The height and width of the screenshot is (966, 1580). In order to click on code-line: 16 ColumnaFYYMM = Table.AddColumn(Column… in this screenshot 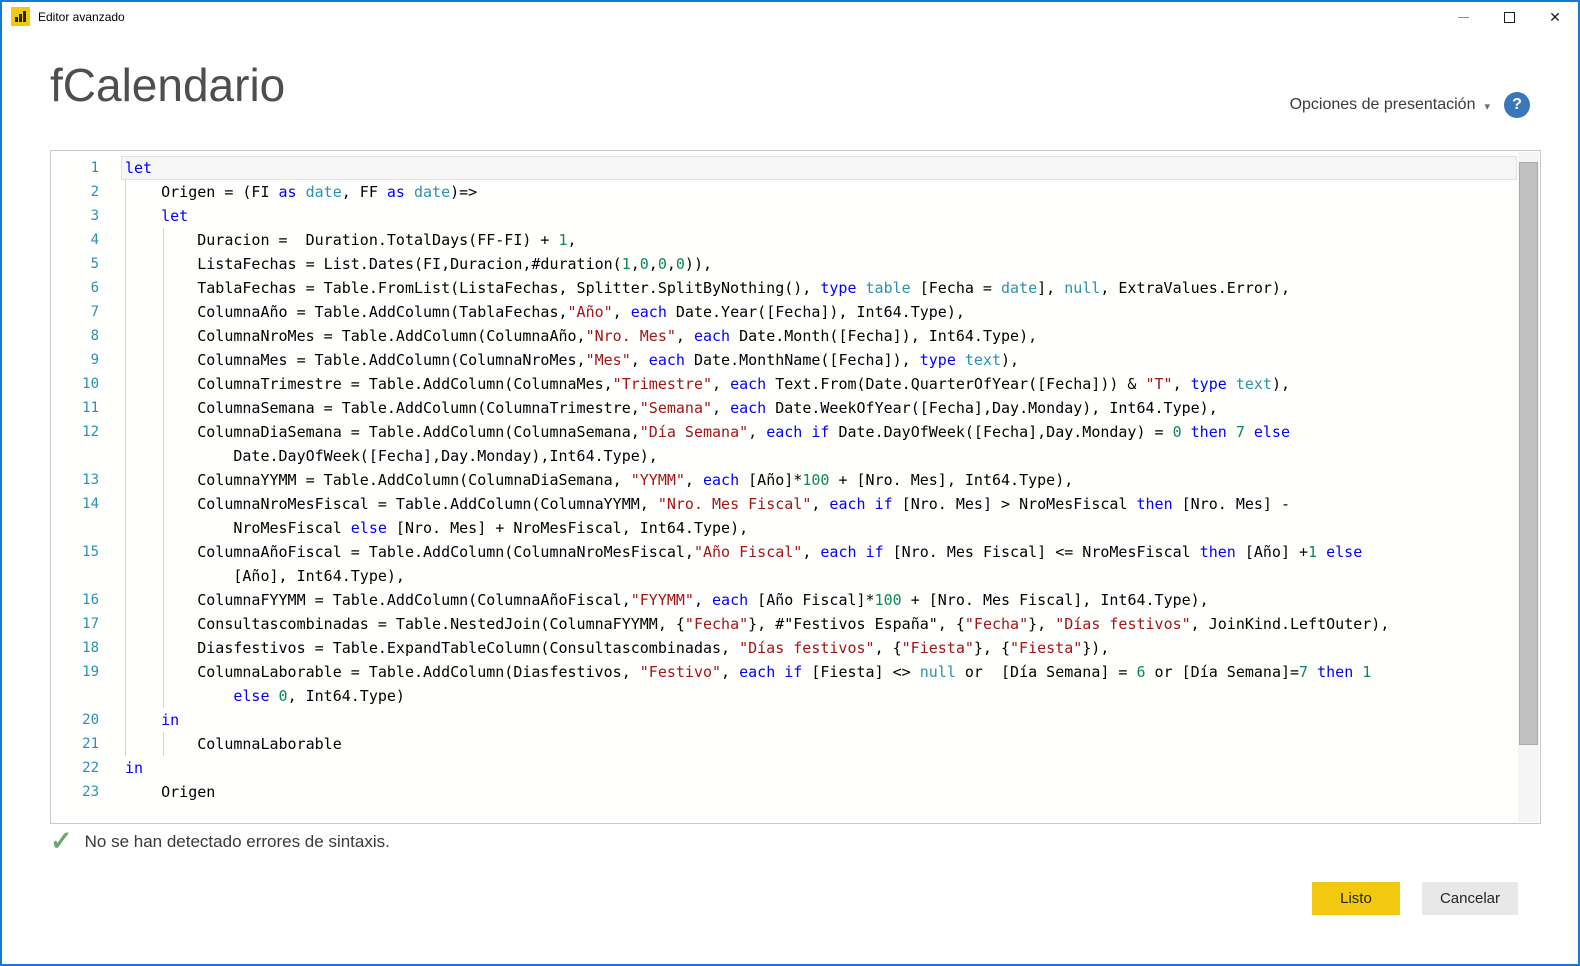, I will do `click(795, 600)`.